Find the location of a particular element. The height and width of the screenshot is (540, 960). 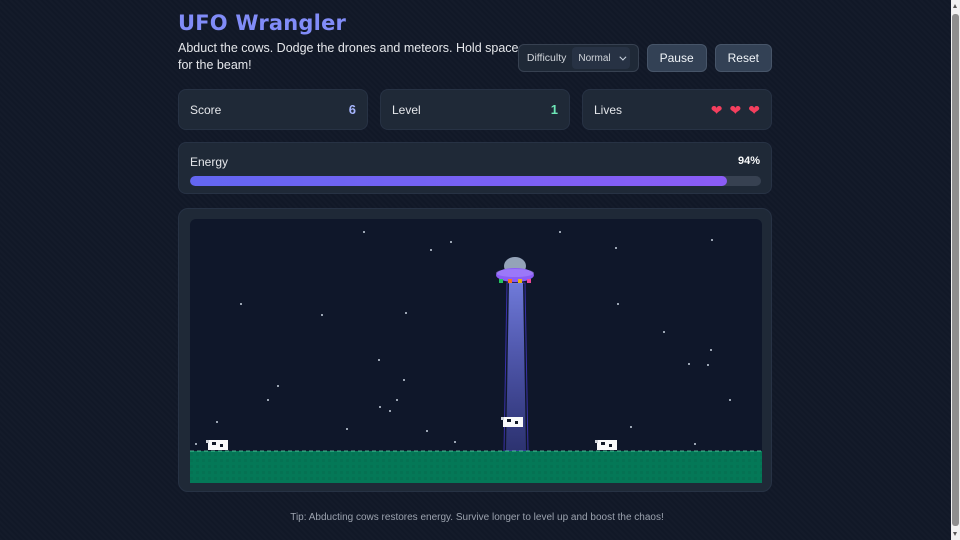

energy-bar-fill is located at coordinates (458, 181).